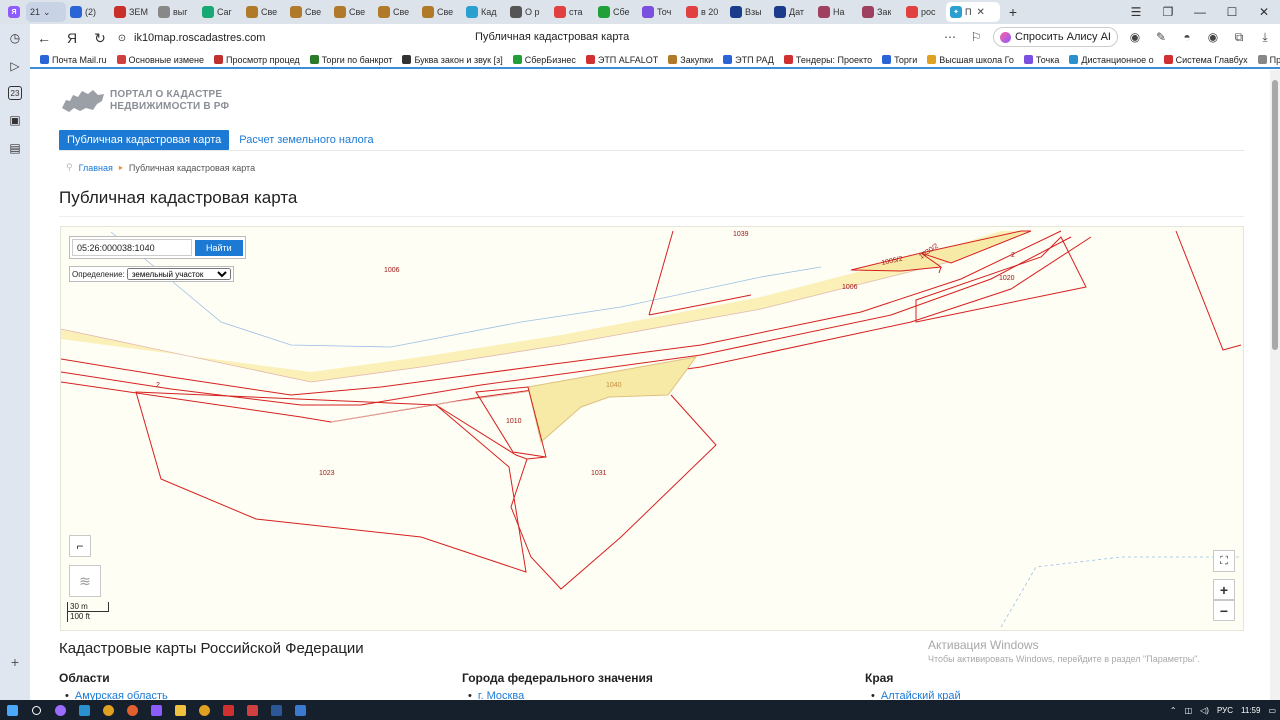 The width and height of the screenshot is (1280, 720). Describe the element at coordinates (160, 60) in the screenshot. I see `bookmark-item: Основные измене` at that location.